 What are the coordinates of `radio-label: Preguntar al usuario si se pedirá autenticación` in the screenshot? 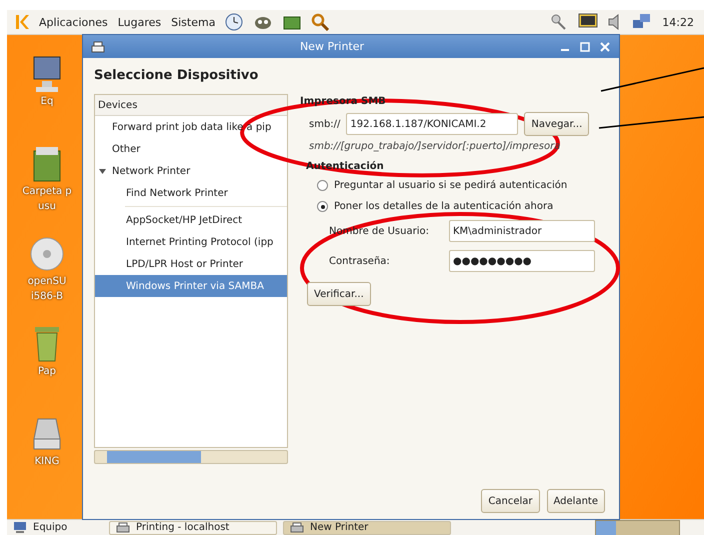 It's located at (451, 185).